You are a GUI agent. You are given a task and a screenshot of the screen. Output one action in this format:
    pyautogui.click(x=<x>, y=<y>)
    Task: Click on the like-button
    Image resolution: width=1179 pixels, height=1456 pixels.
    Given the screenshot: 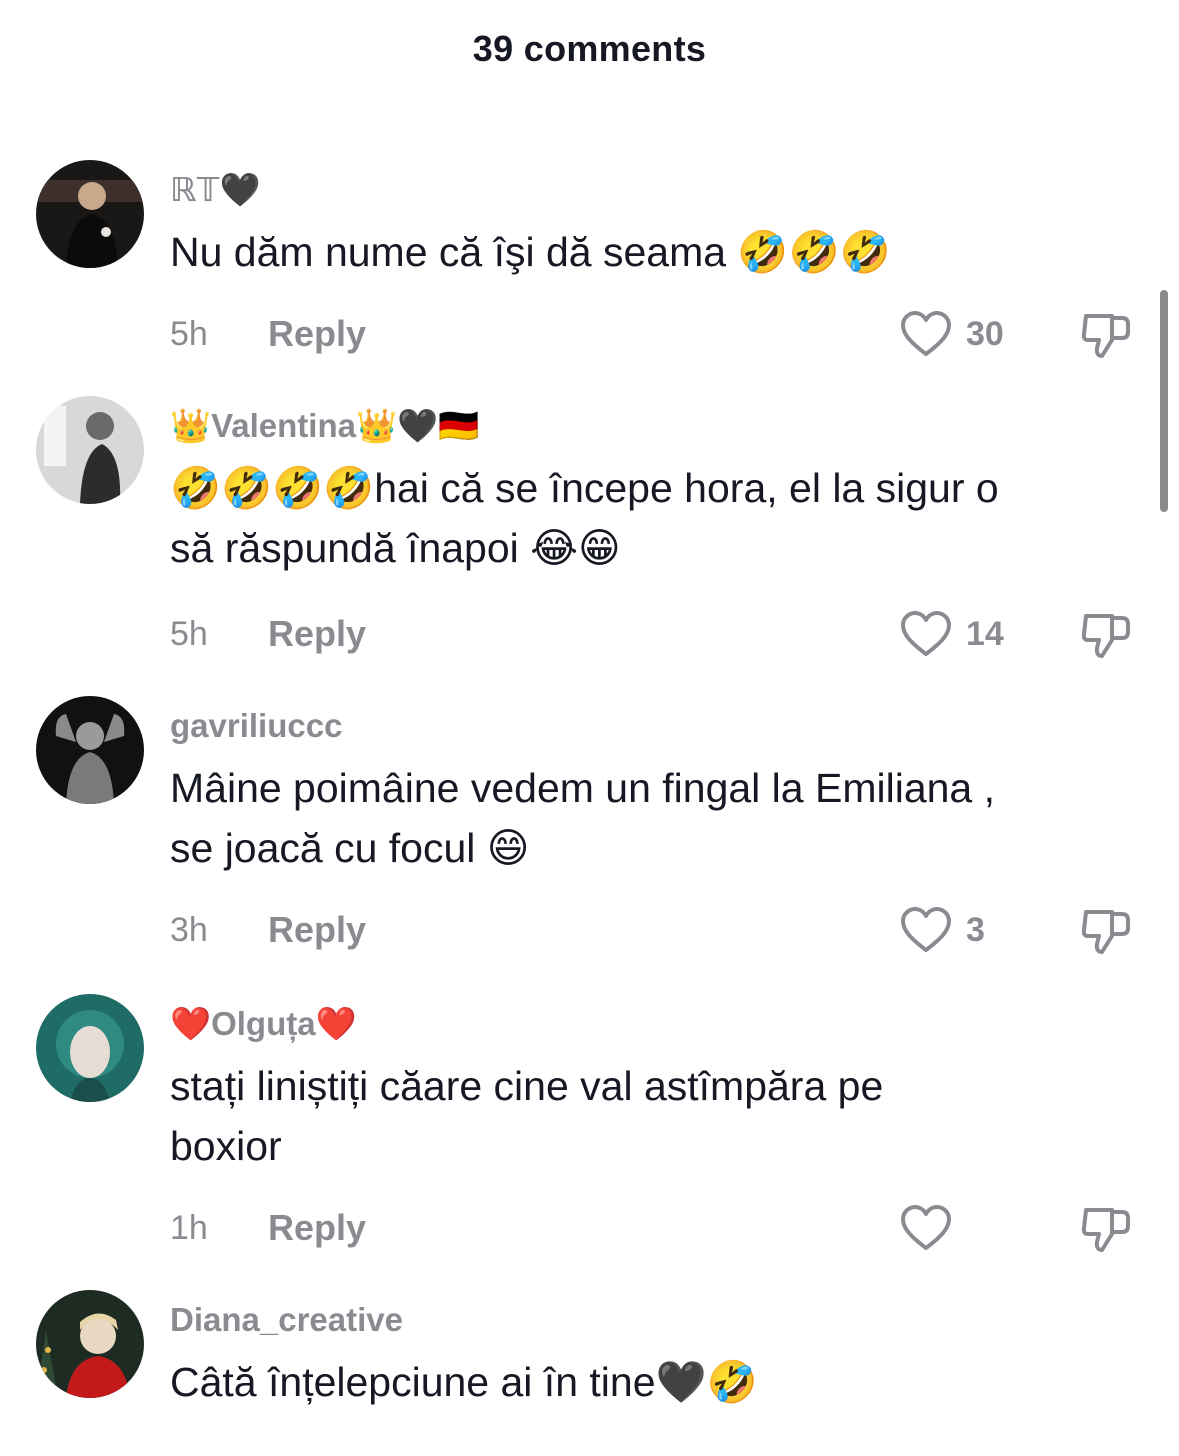 What is the action you would take?
    pyautogui.click(x=933, y=1228)
    